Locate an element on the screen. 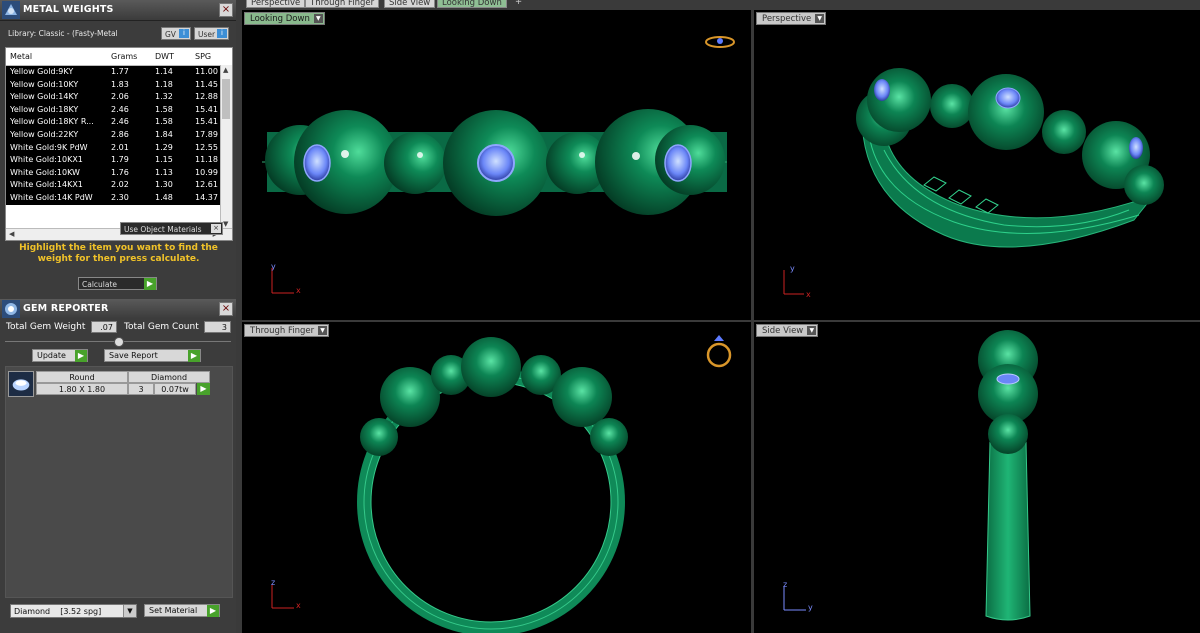  update-button: Update ▶ is located at coordinates (60, 355).